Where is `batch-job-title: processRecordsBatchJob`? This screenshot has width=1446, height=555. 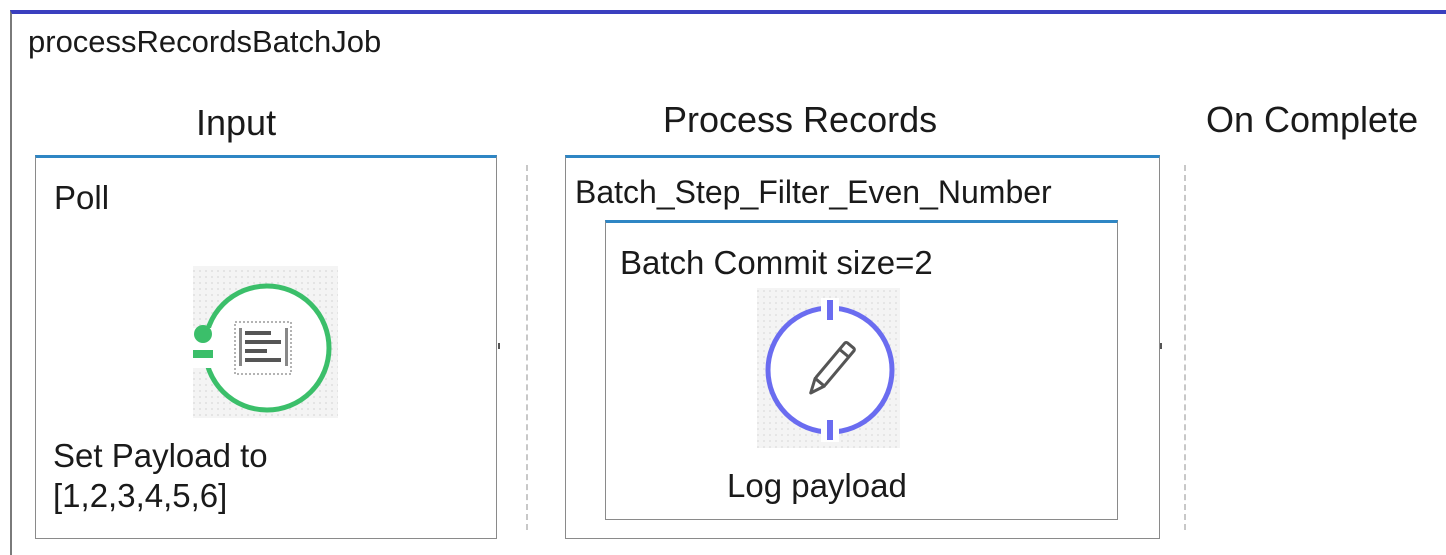 batch-job-title: processRecordsBatchJob is located at coordinates (205, 41).